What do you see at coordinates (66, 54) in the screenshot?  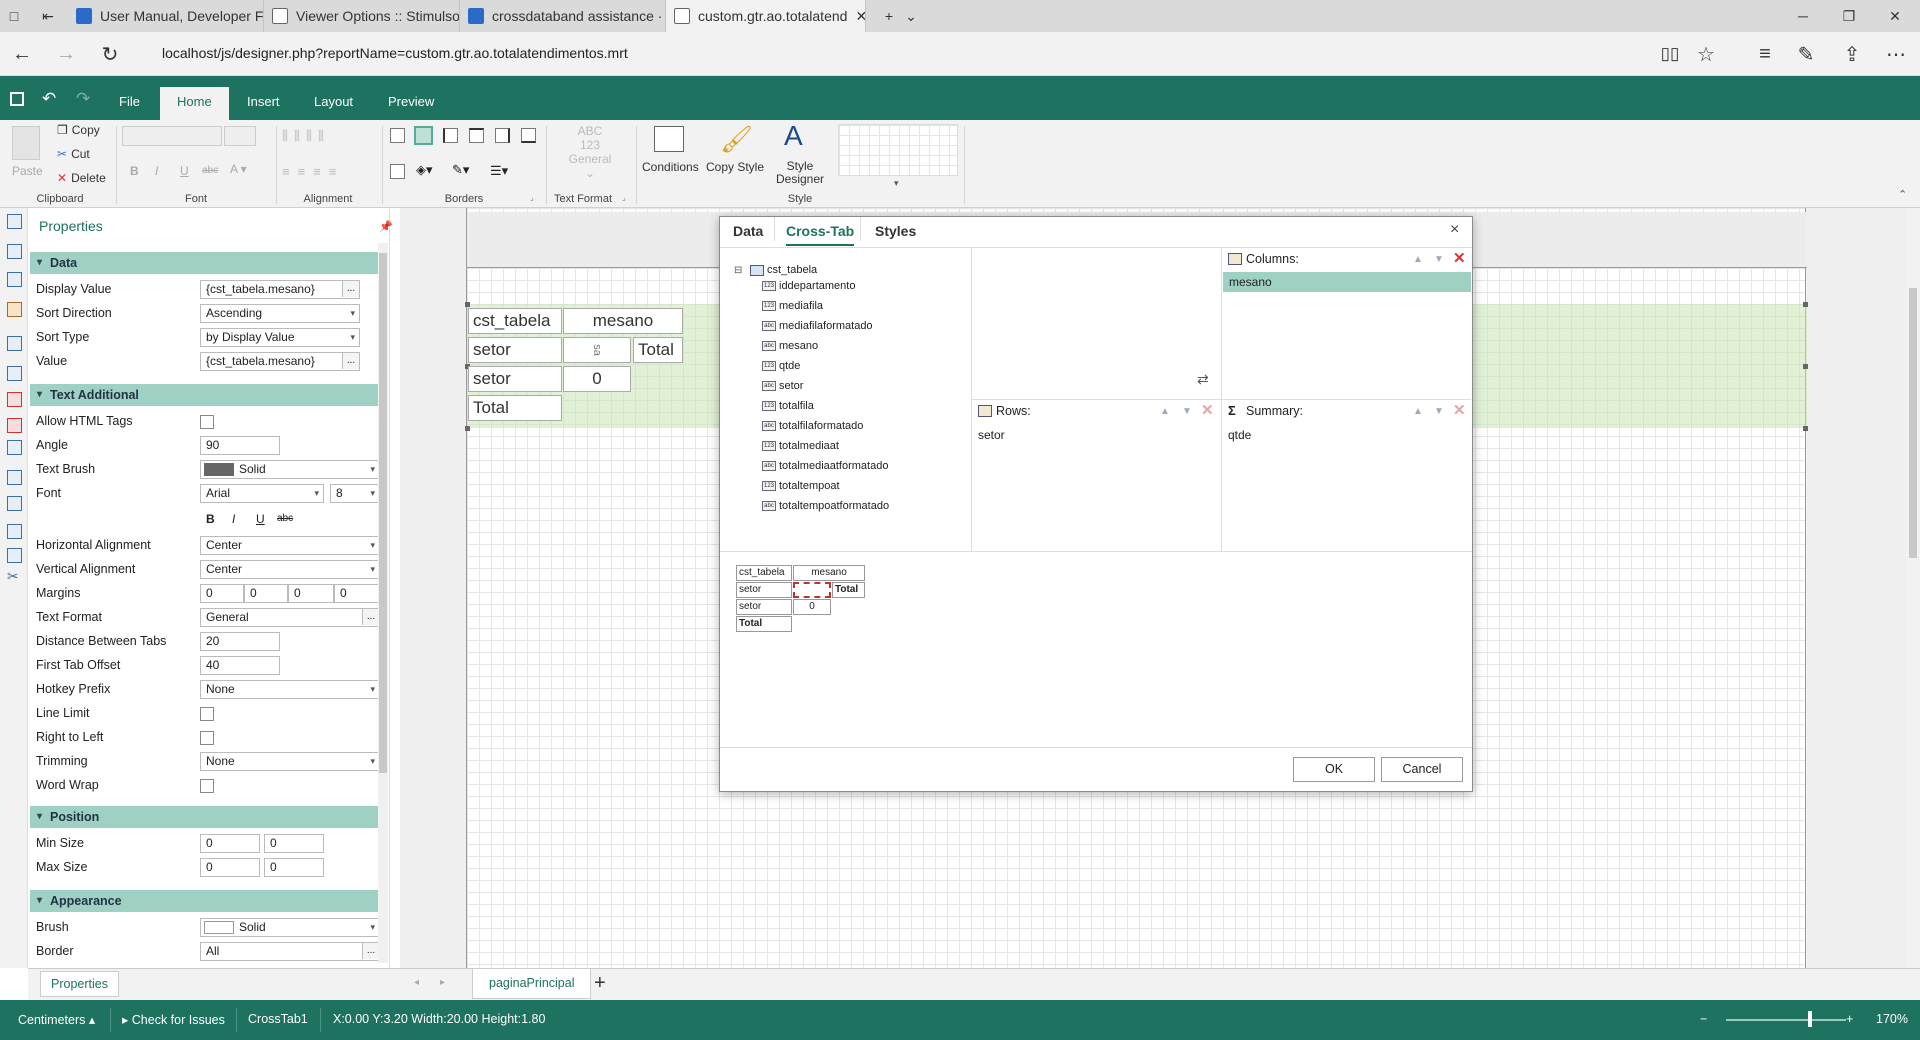 I see `forward-icon: →` at bounding box center [66, 54].